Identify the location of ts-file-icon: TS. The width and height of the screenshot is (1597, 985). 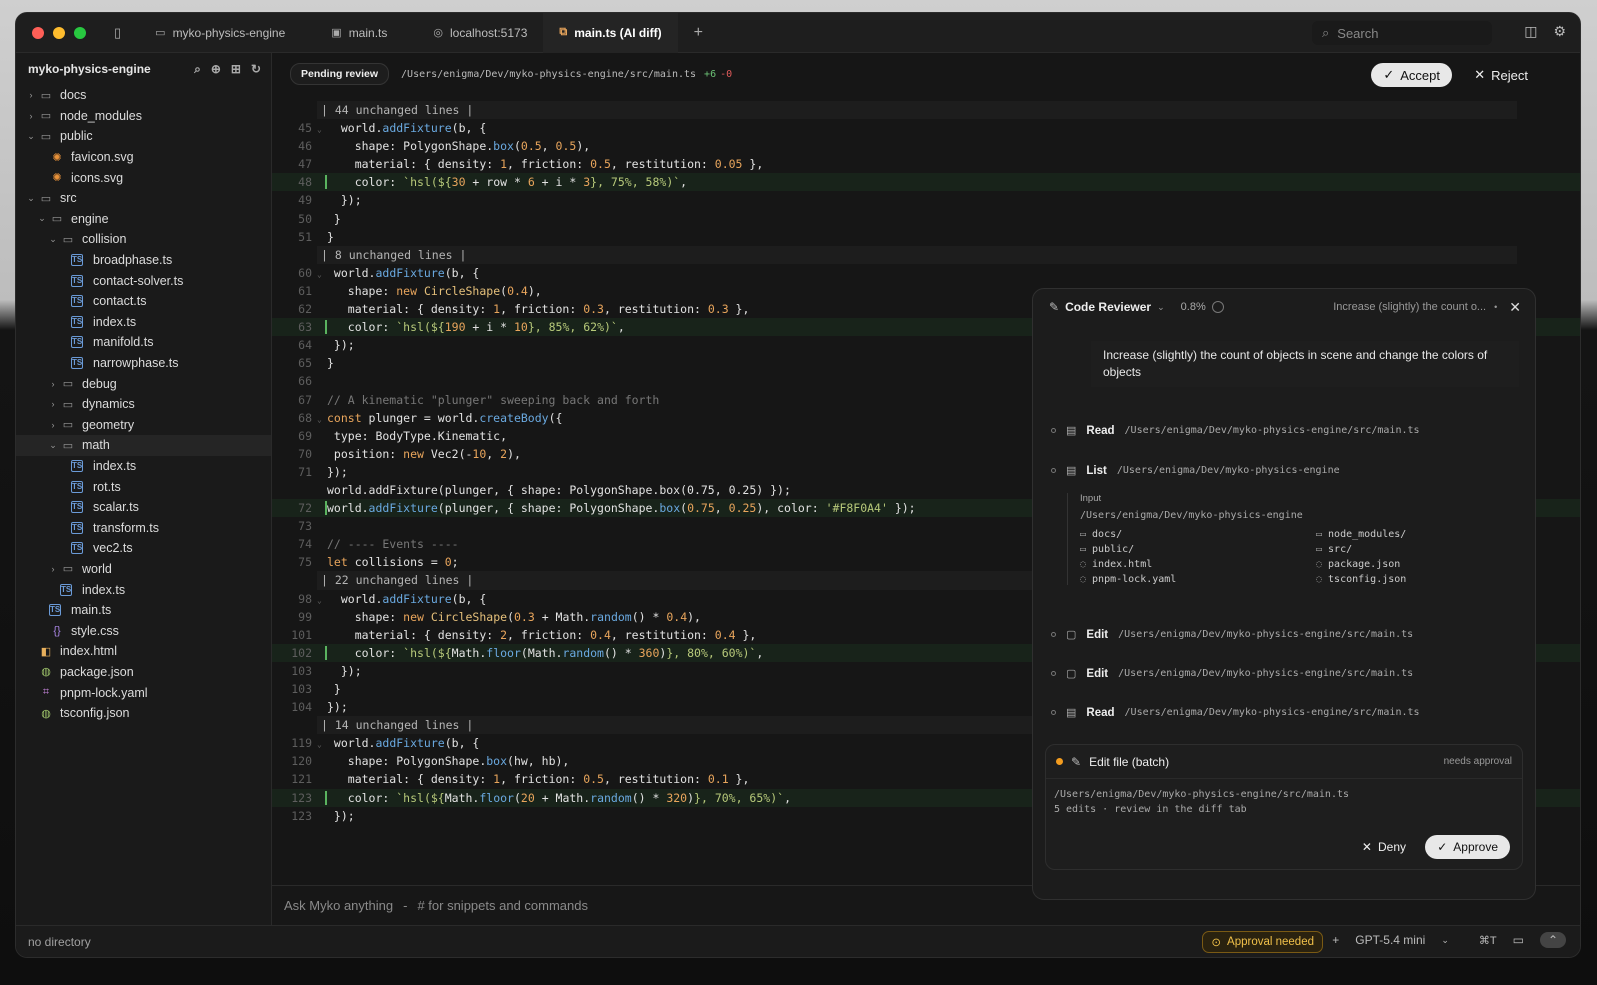
(77, 465).